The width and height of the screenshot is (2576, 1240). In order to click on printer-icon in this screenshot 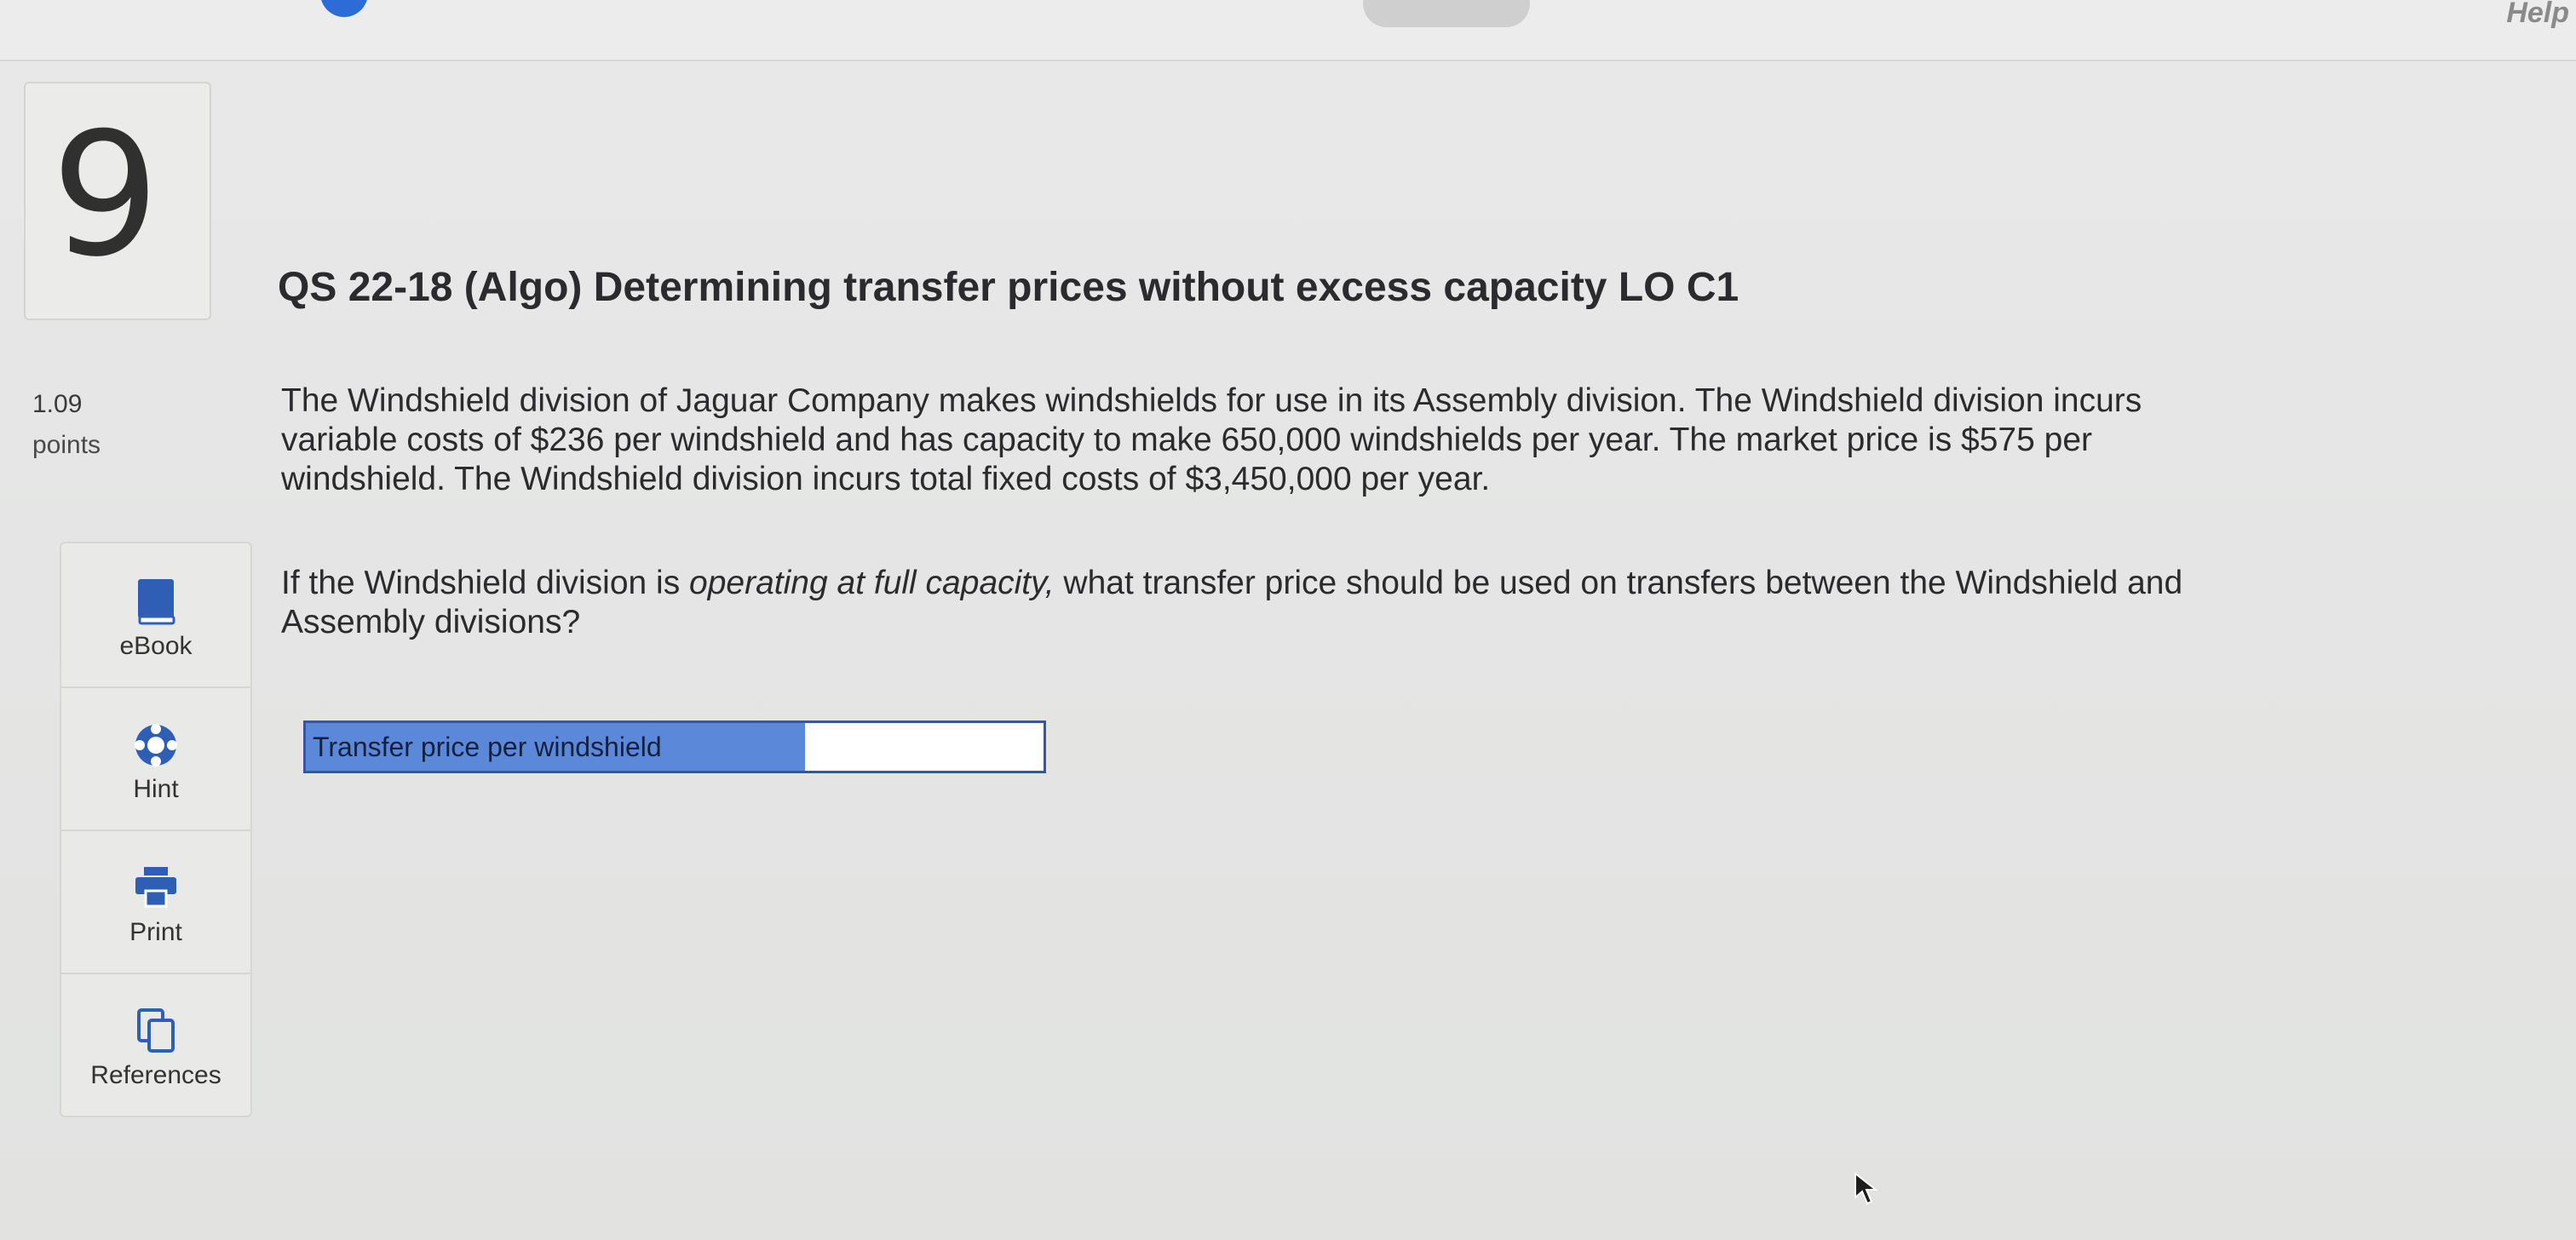, I will do `click(156, 887)`.